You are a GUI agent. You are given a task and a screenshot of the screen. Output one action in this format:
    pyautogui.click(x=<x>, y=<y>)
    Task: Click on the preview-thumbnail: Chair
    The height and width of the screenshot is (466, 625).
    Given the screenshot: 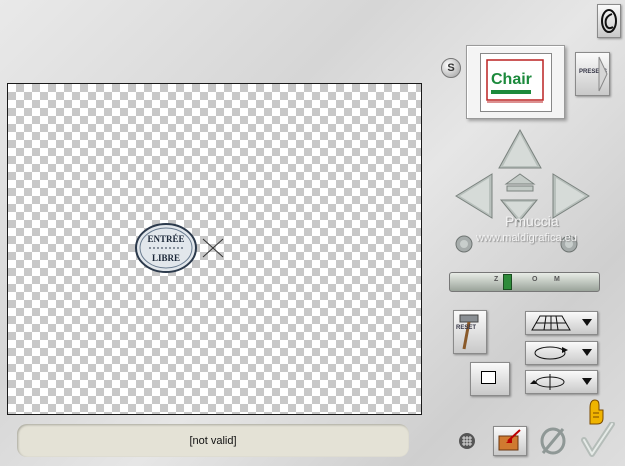 What is the action you would take?
    pyautogui.click(x=516, y=82)
    